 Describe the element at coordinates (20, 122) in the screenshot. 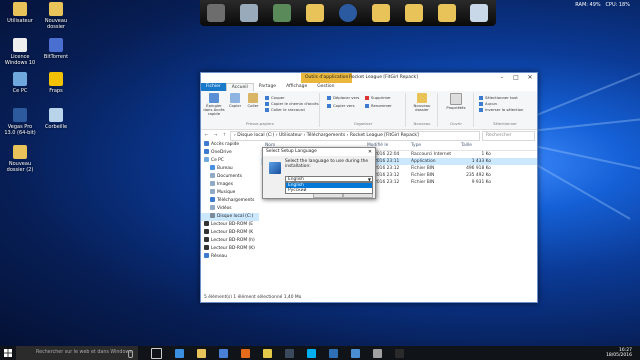

I see `desktop-icon: Vegas Pro 13.0 (64-bit)` at that location.